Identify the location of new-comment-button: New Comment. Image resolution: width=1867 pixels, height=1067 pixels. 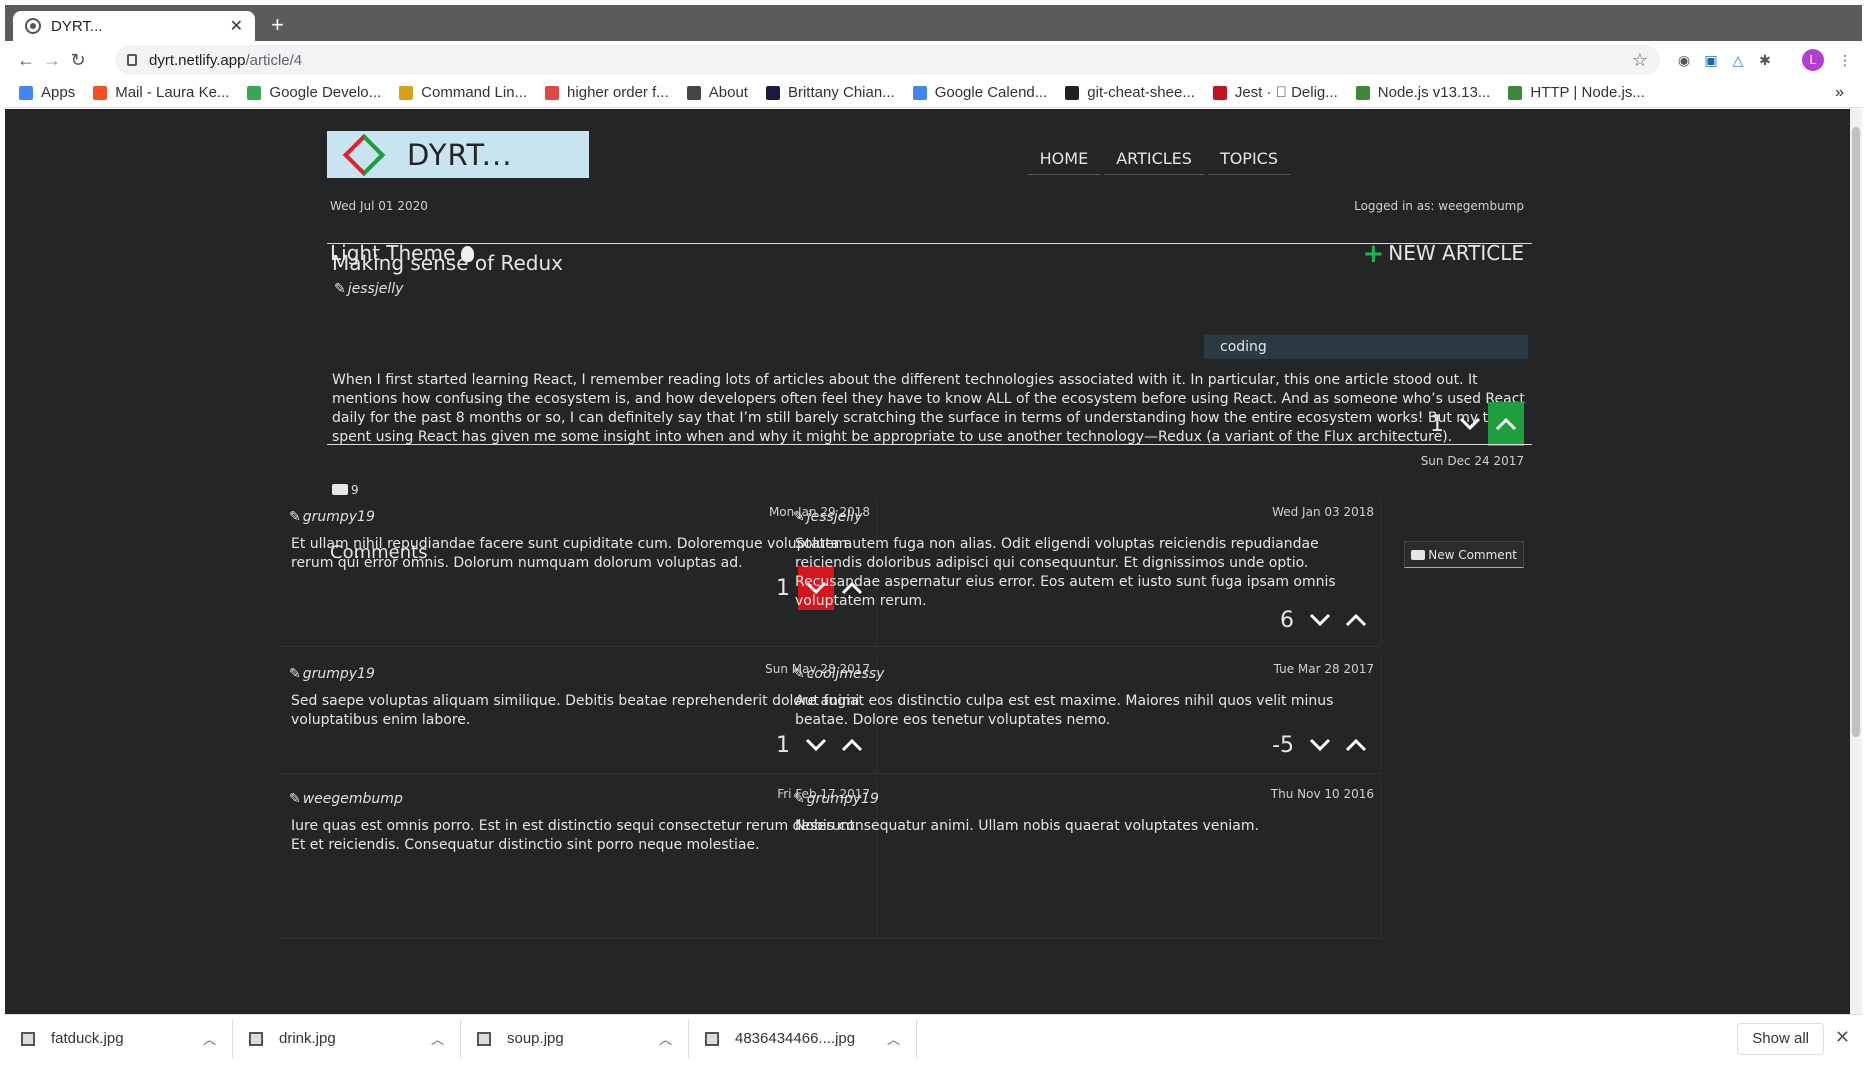
(1464, 554).